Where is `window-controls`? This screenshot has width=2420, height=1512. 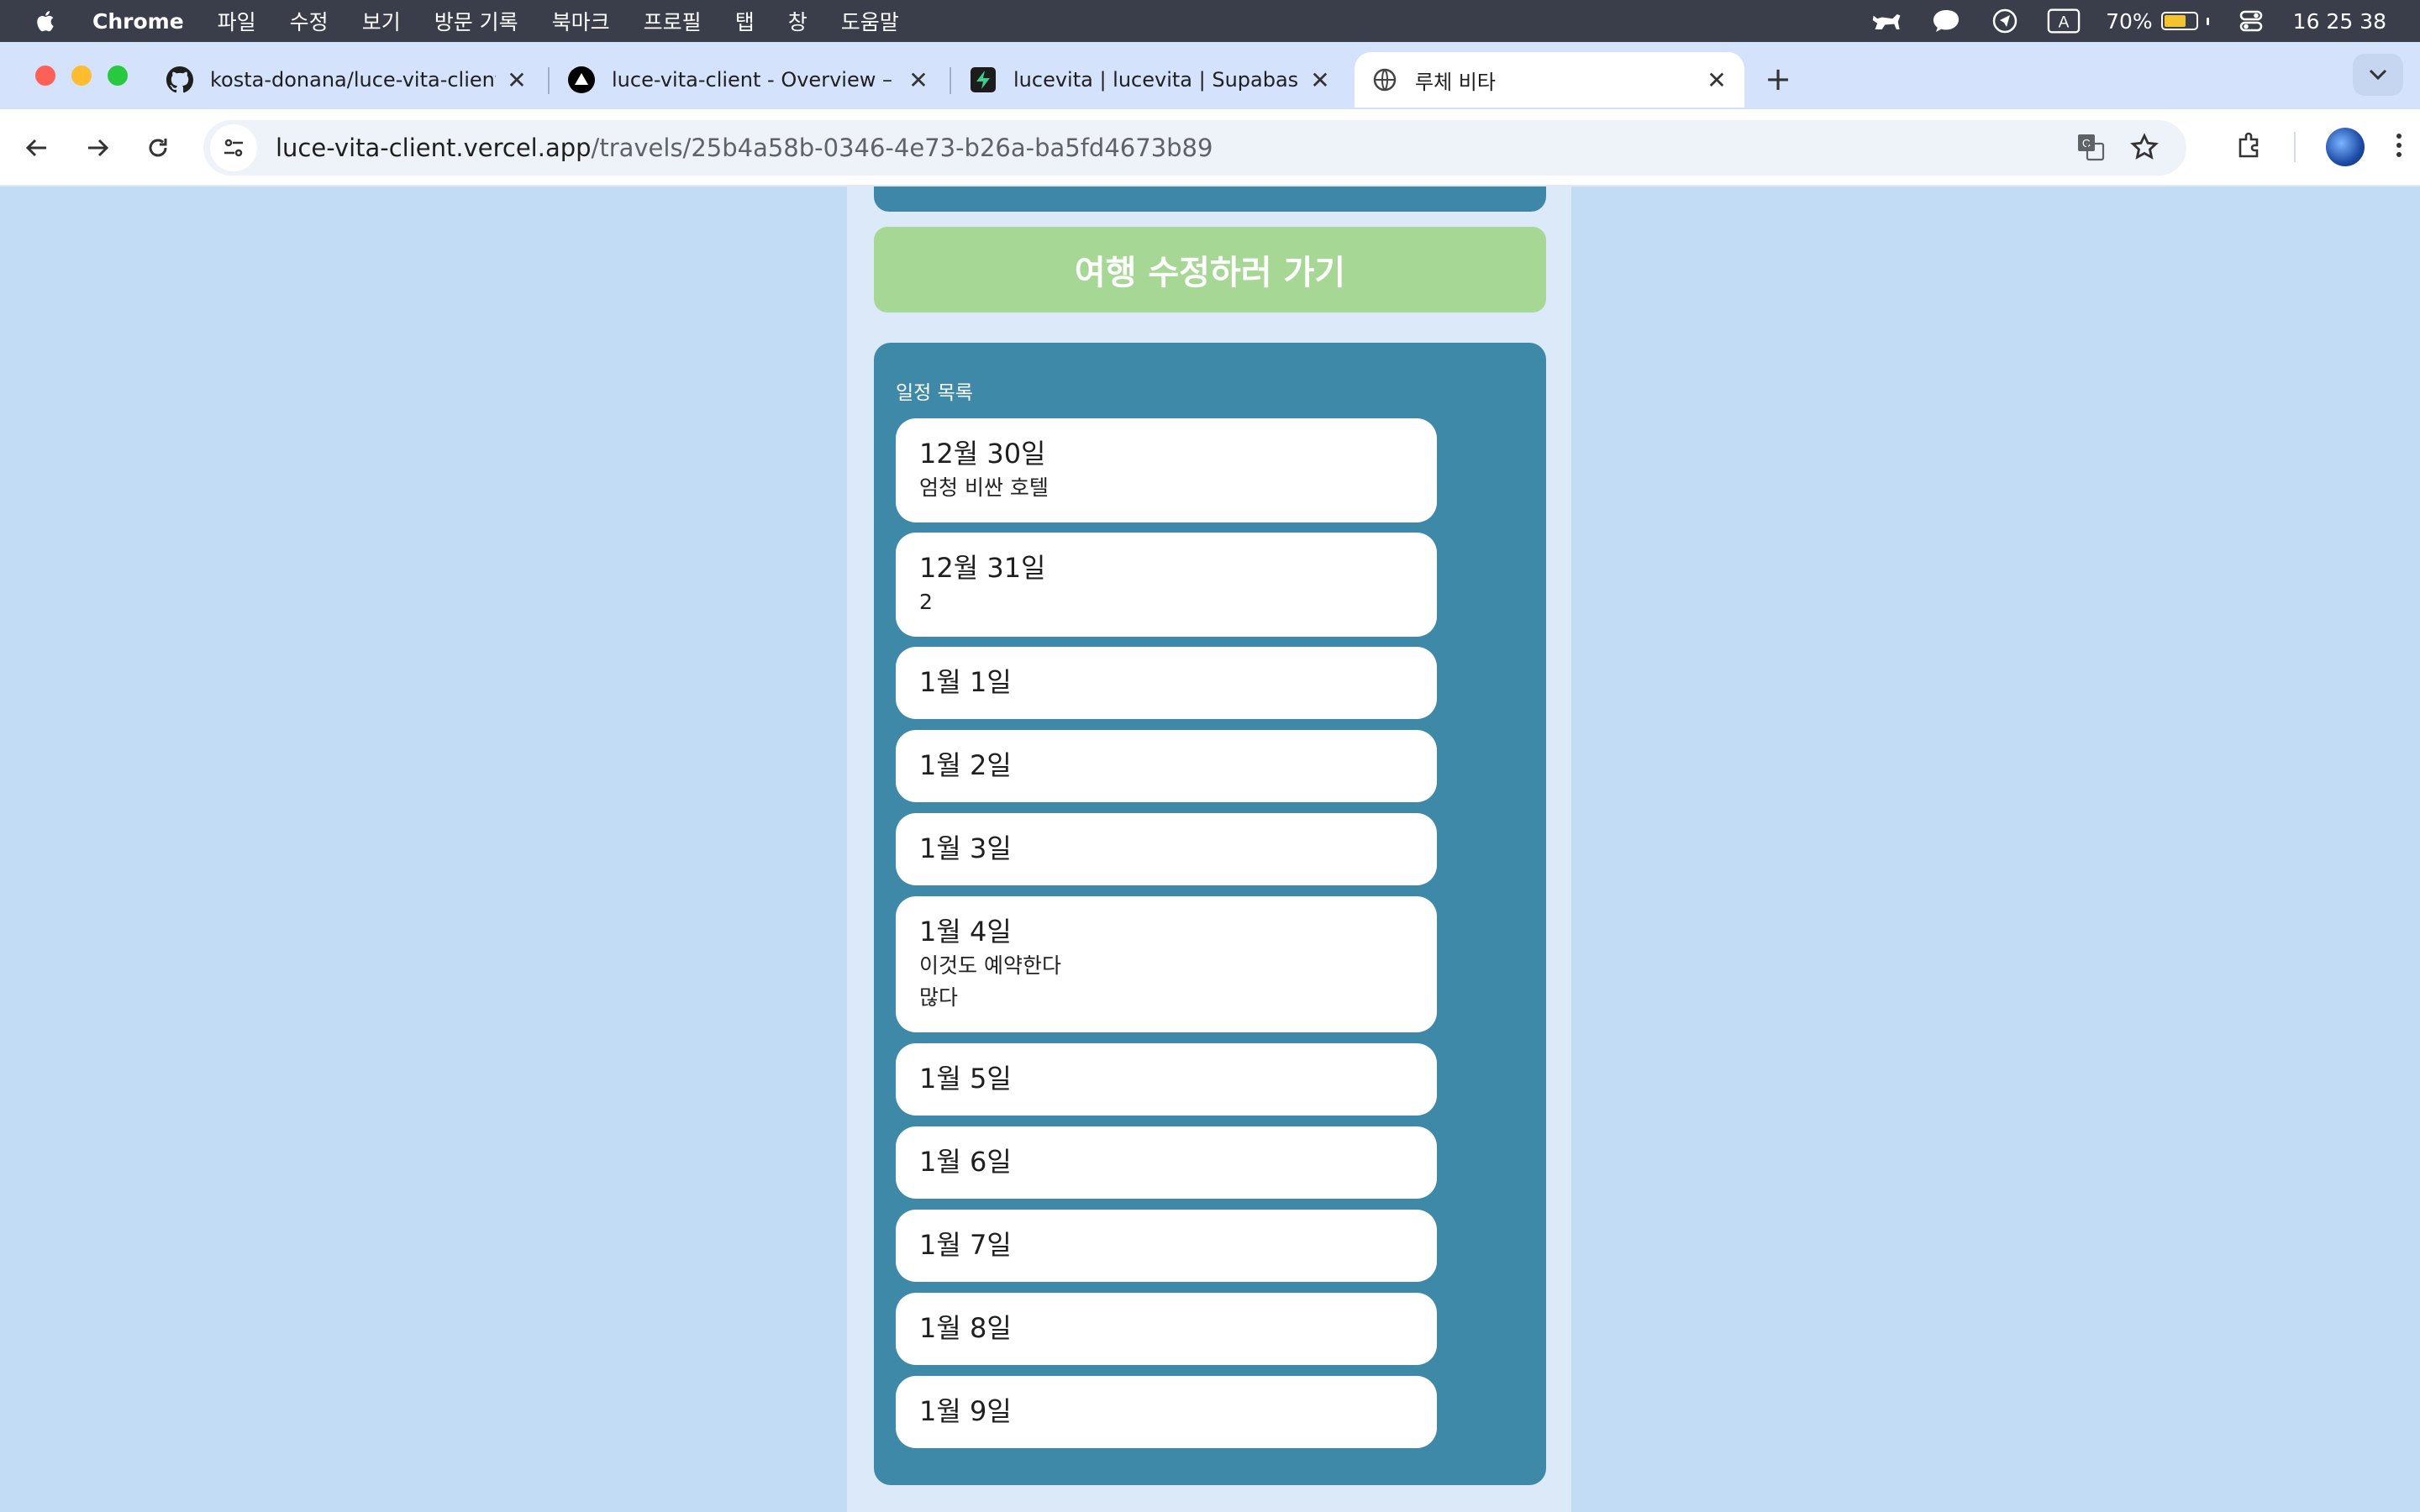 window-controls is located at coordinates (81, 76).